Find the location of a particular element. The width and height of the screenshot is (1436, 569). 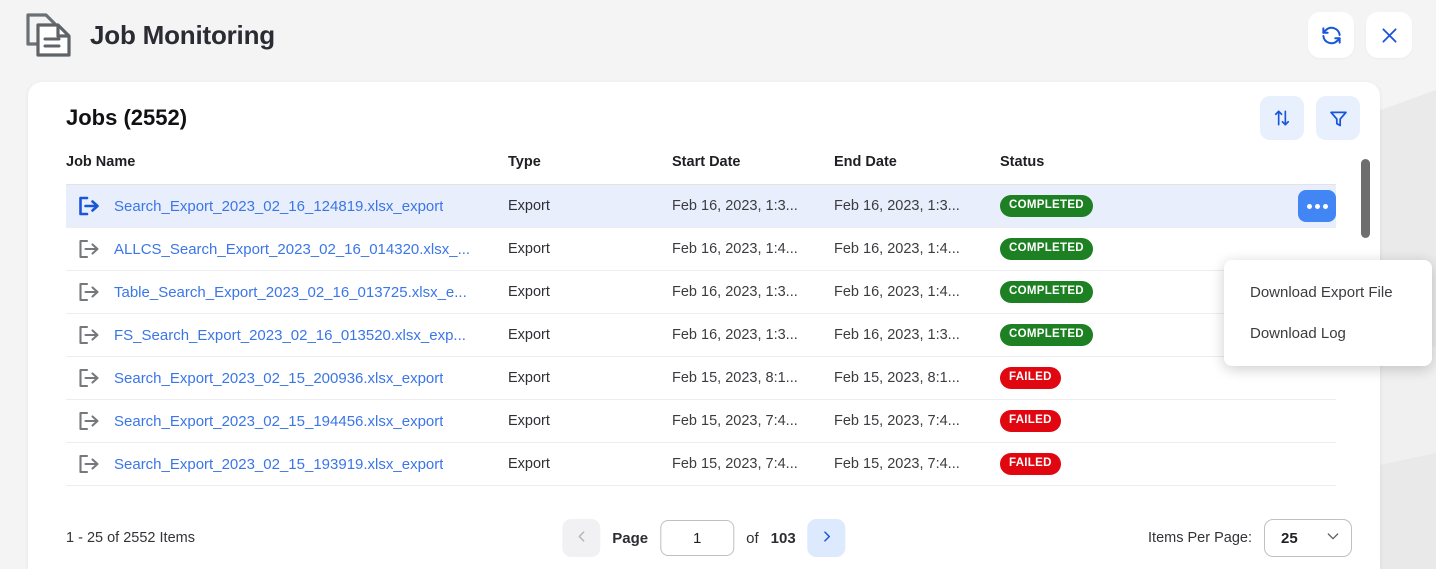

menu-item-download-log: Download Log is located at coordinates (1328, 333).